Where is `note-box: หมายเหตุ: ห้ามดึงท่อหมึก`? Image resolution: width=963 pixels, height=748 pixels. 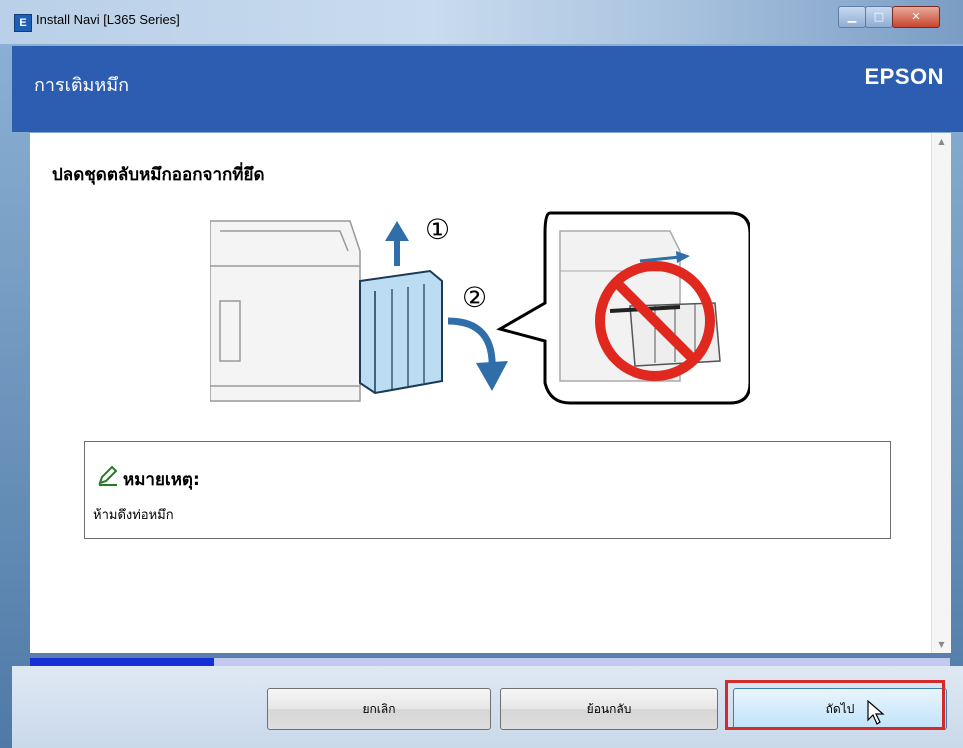
note-box: หมายเหตุ: ห้ามดึงท่อหมึก is located at coordinates (487, 490).